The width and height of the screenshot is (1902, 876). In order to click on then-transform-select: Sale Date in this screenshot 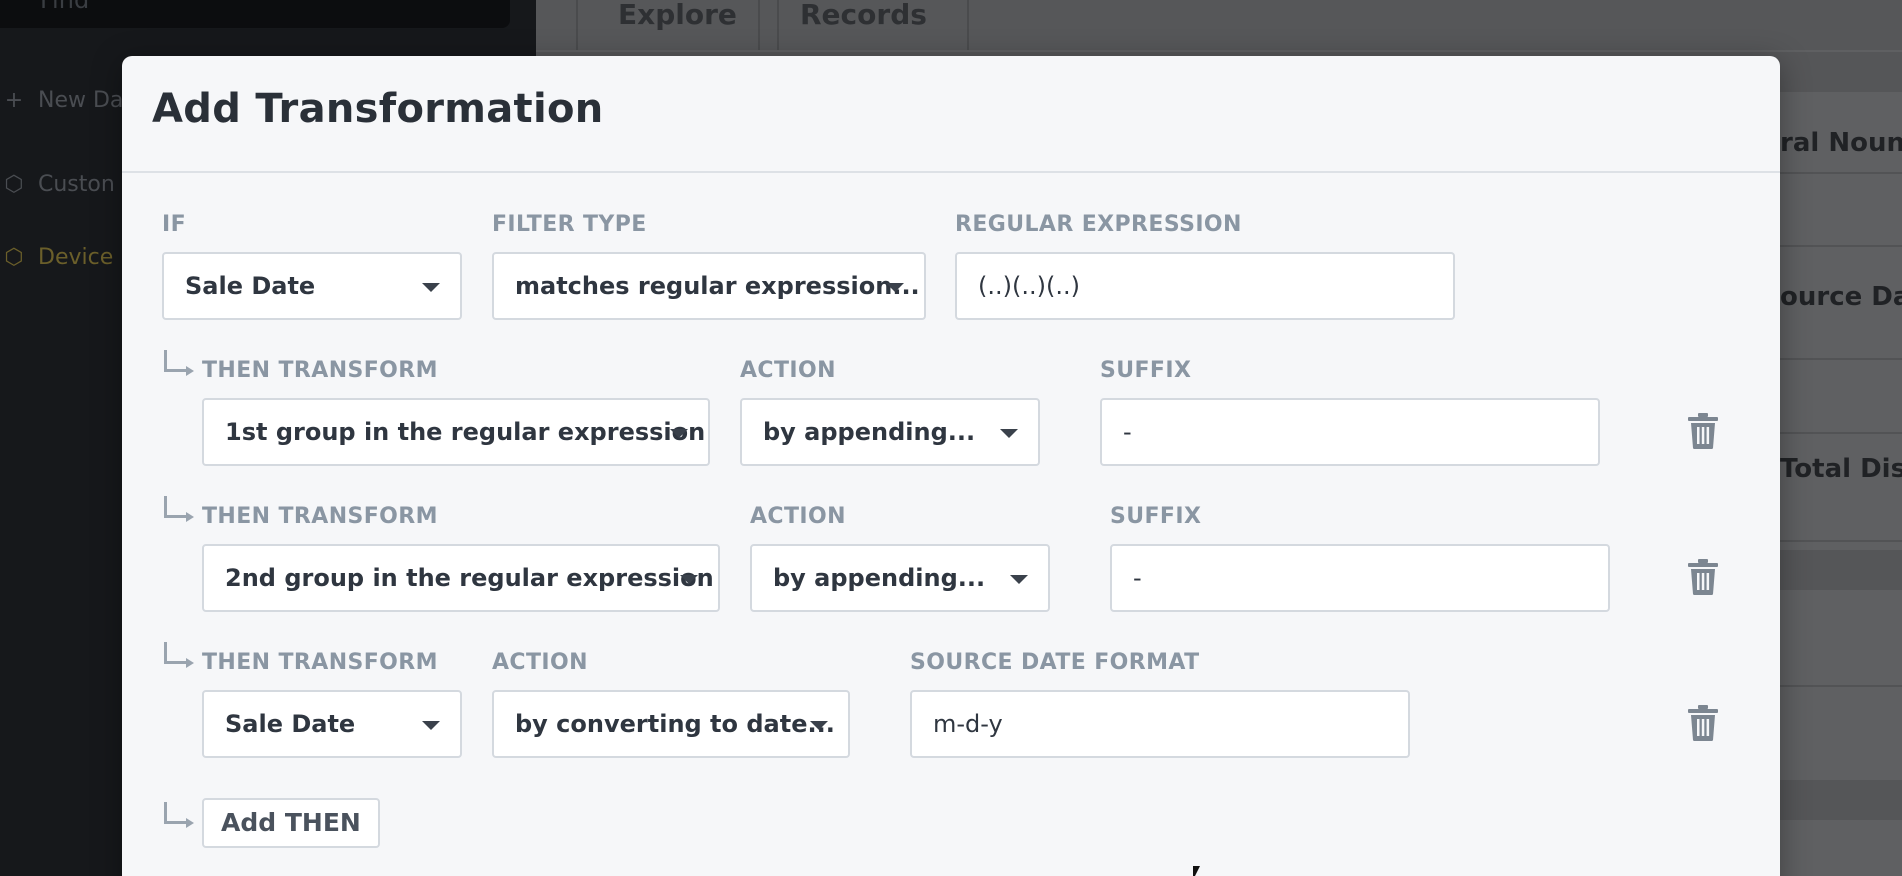, I will do `click(332, 724)`.